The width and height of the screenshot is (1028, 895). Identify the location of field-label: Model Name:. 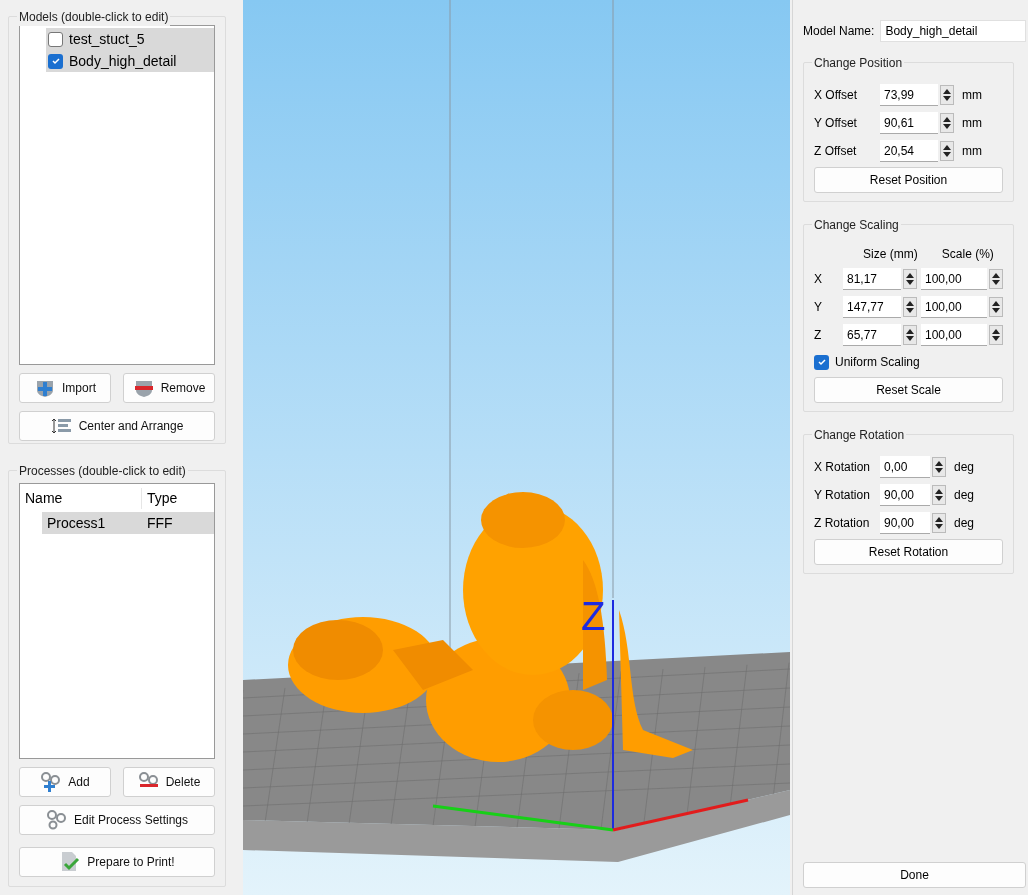
(839, 31).